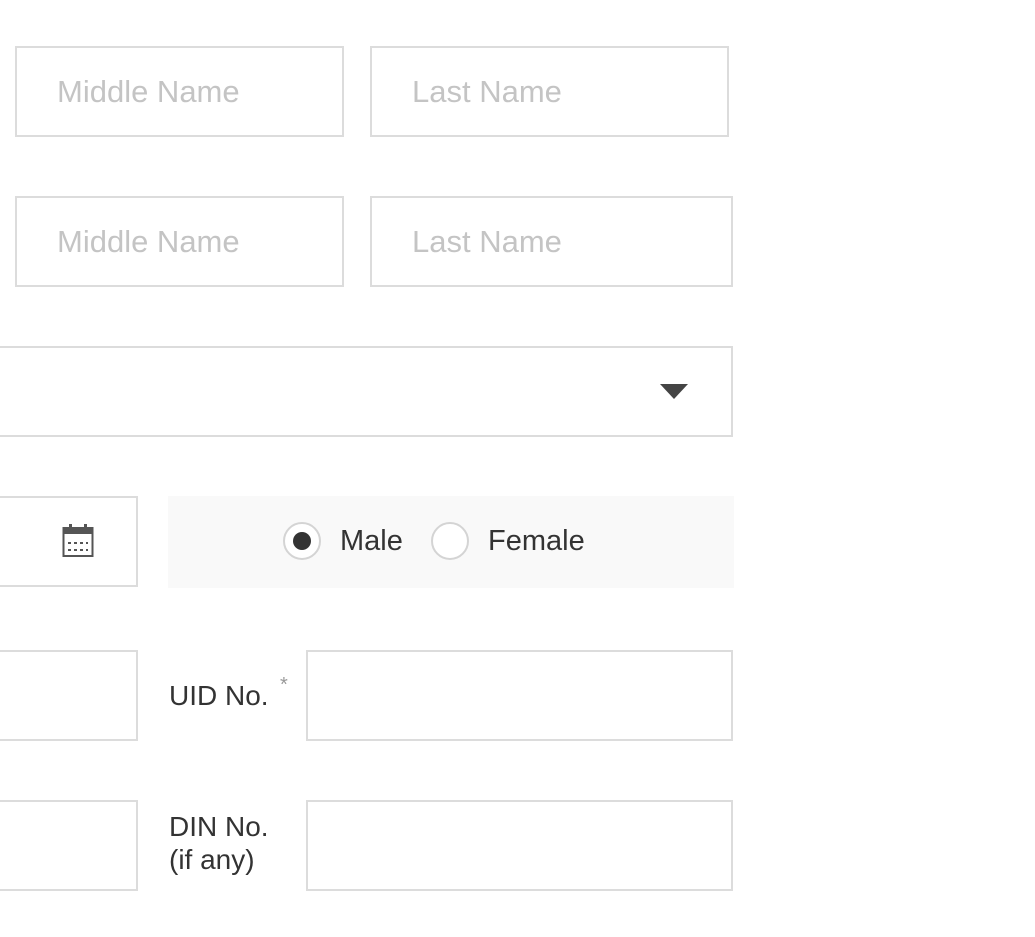 The width and height of the screenshot is (1035, 937). What do you see at coordinates (519, 845) in the screenshot?
I see `din-number-input` at bounding box center [519, 845].